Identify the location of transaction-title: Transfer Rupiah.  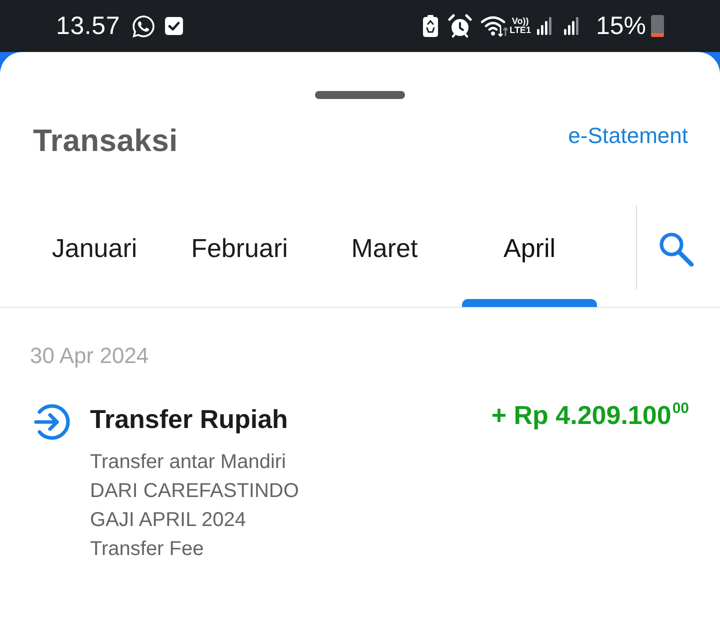
(189, 419).